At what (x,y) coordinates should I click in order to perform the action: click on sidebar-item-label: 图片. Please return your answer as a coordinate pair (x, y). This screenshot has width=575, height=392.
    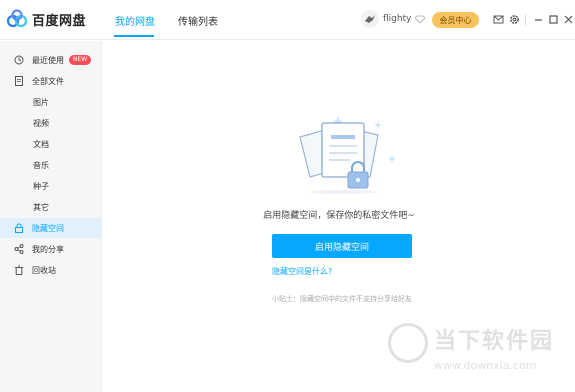
    Looking at the image, I should click on (41, 102).